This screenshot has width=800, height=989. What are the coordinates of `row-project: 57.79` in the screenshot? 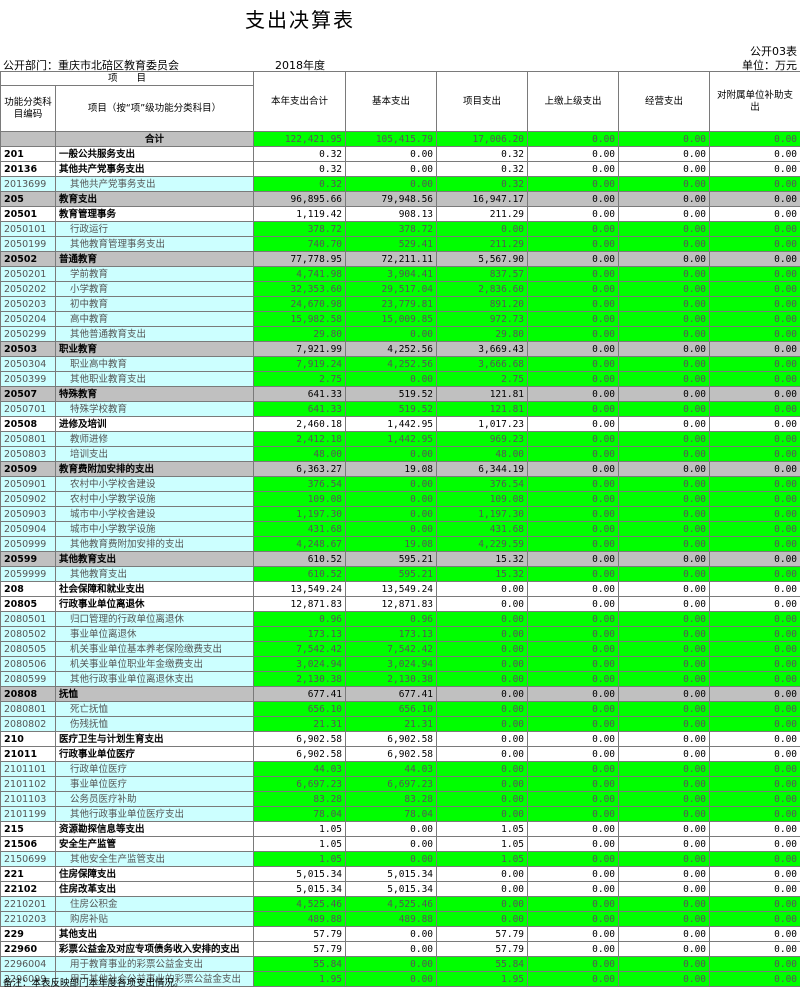 It's located at (482, 934).